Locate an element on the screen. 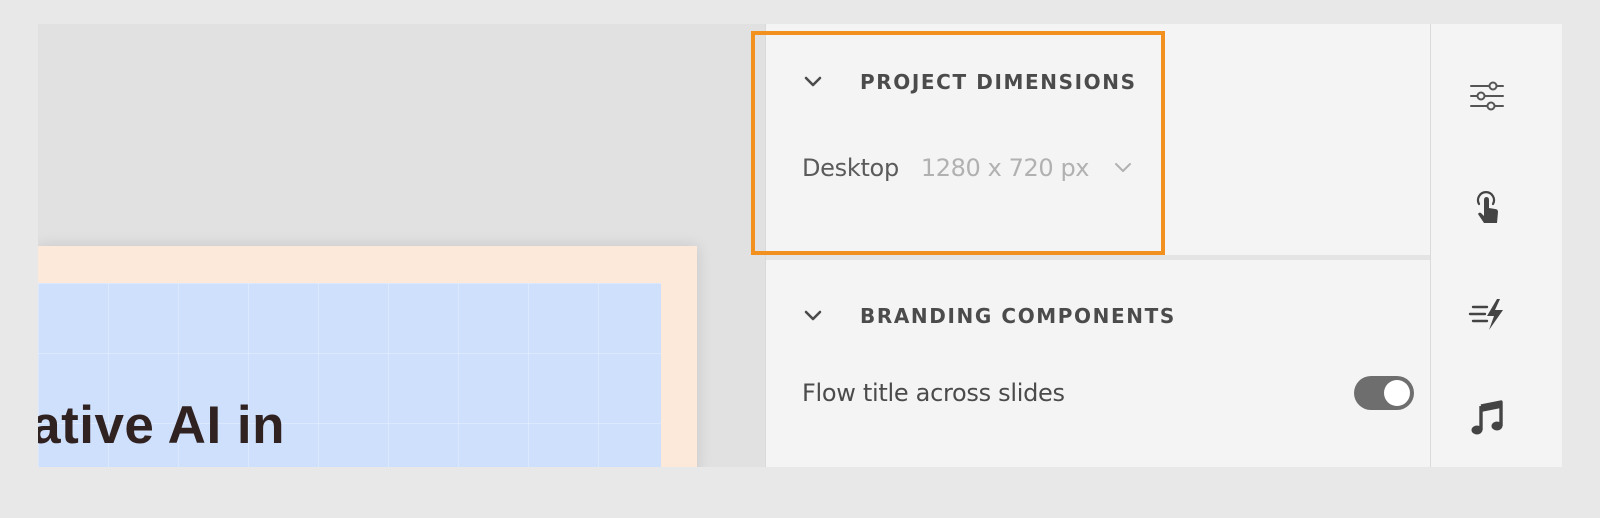 Image resolution: width=1600 pixels, height=518 pixels. right-icon-rail is located at coordinates (1496, 245).